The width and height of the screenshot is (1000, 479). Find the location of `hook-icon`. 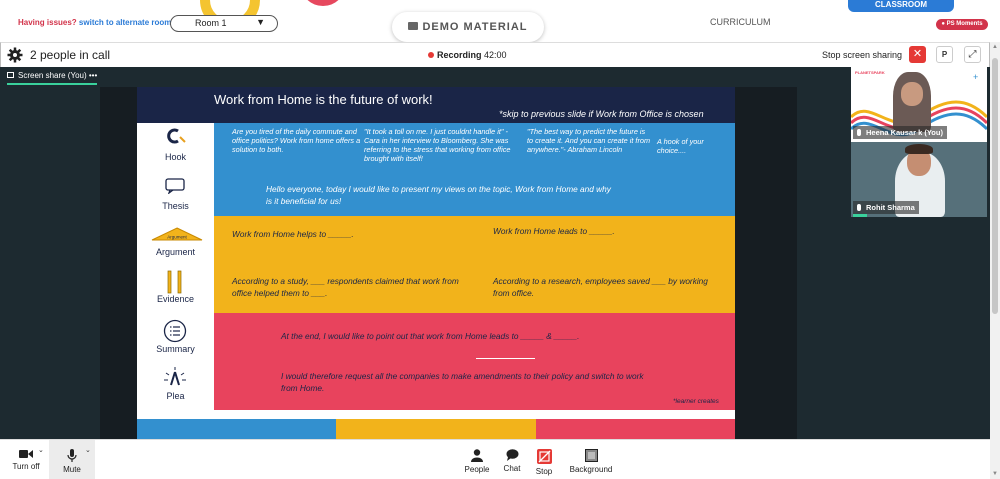

hook-icon is located at coordinates (176, 136).